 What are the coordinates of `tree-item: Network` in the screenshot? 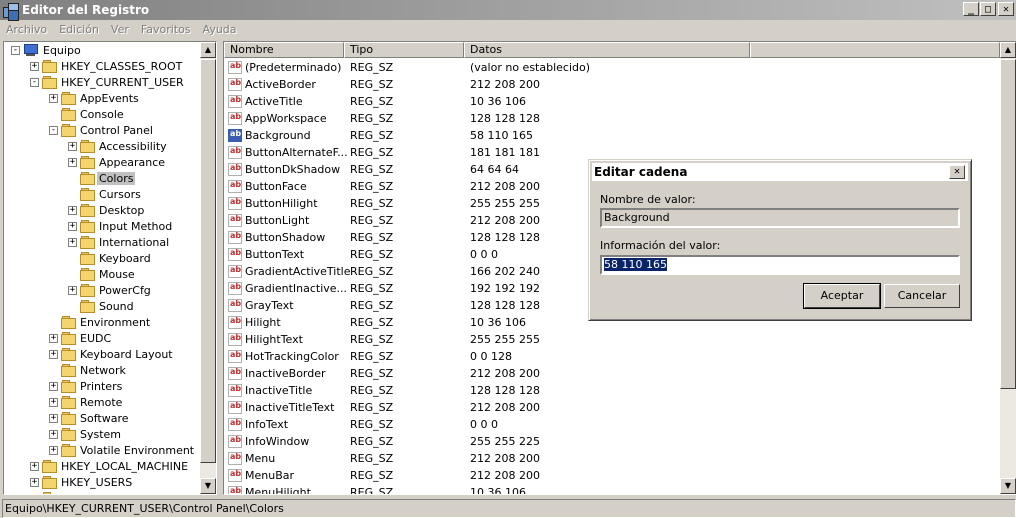 It's located at (94, 370).